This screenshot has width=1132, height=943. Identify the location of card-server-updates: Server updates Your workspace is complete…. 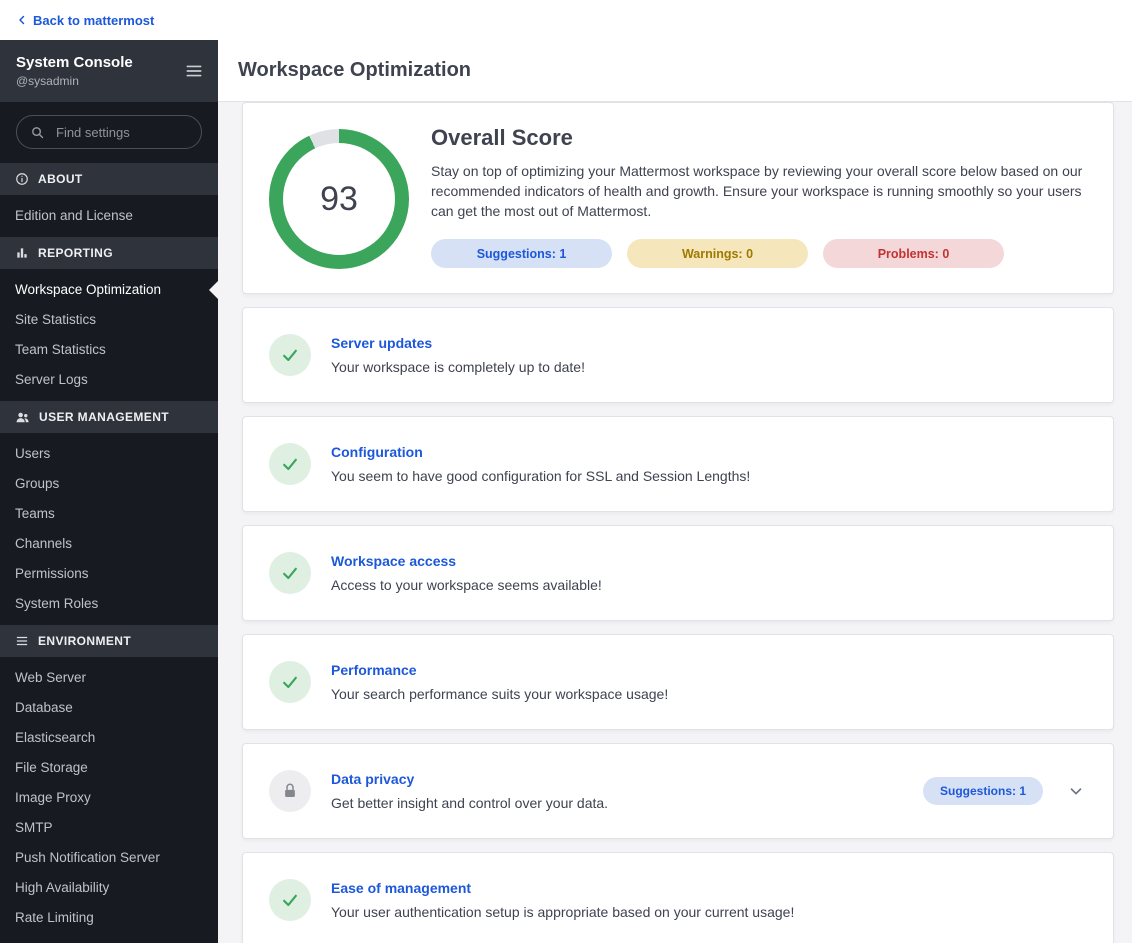
(678, 355).